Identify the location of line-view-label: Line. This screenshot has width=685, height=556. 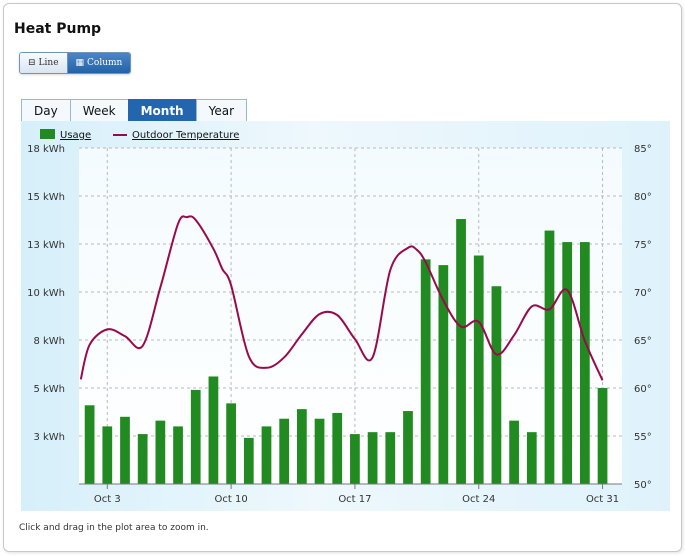
(48, 63).